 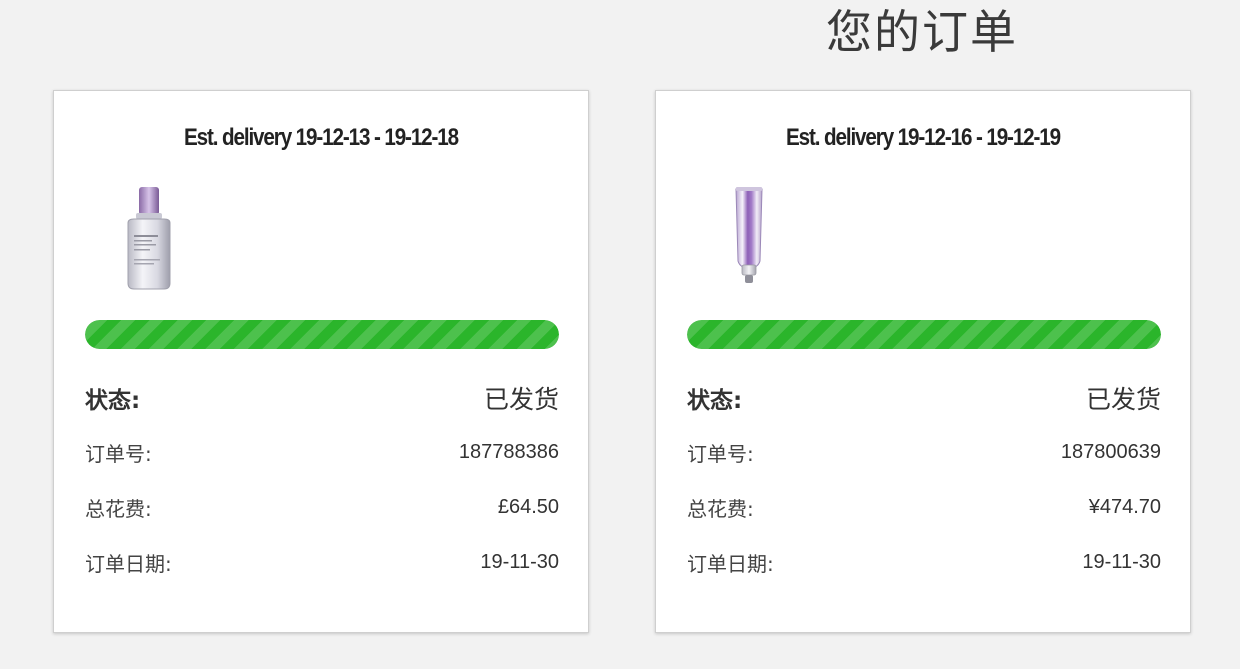 What do you see at coordinates (924, 507) in the screenshot?
I see `total-cost-row: 总花费: ¥474.70` at bounding box center [924, 507].